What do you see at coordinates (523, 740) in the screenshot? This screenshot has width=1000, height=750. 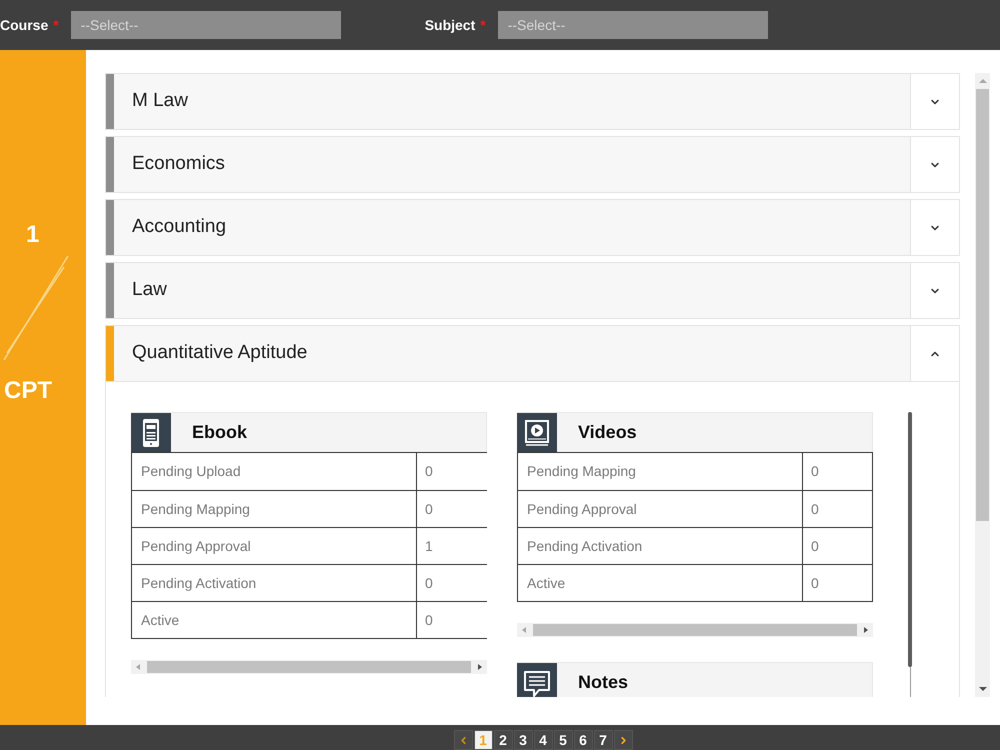 I see `page-button: 3` at bounding box center [523, 740].